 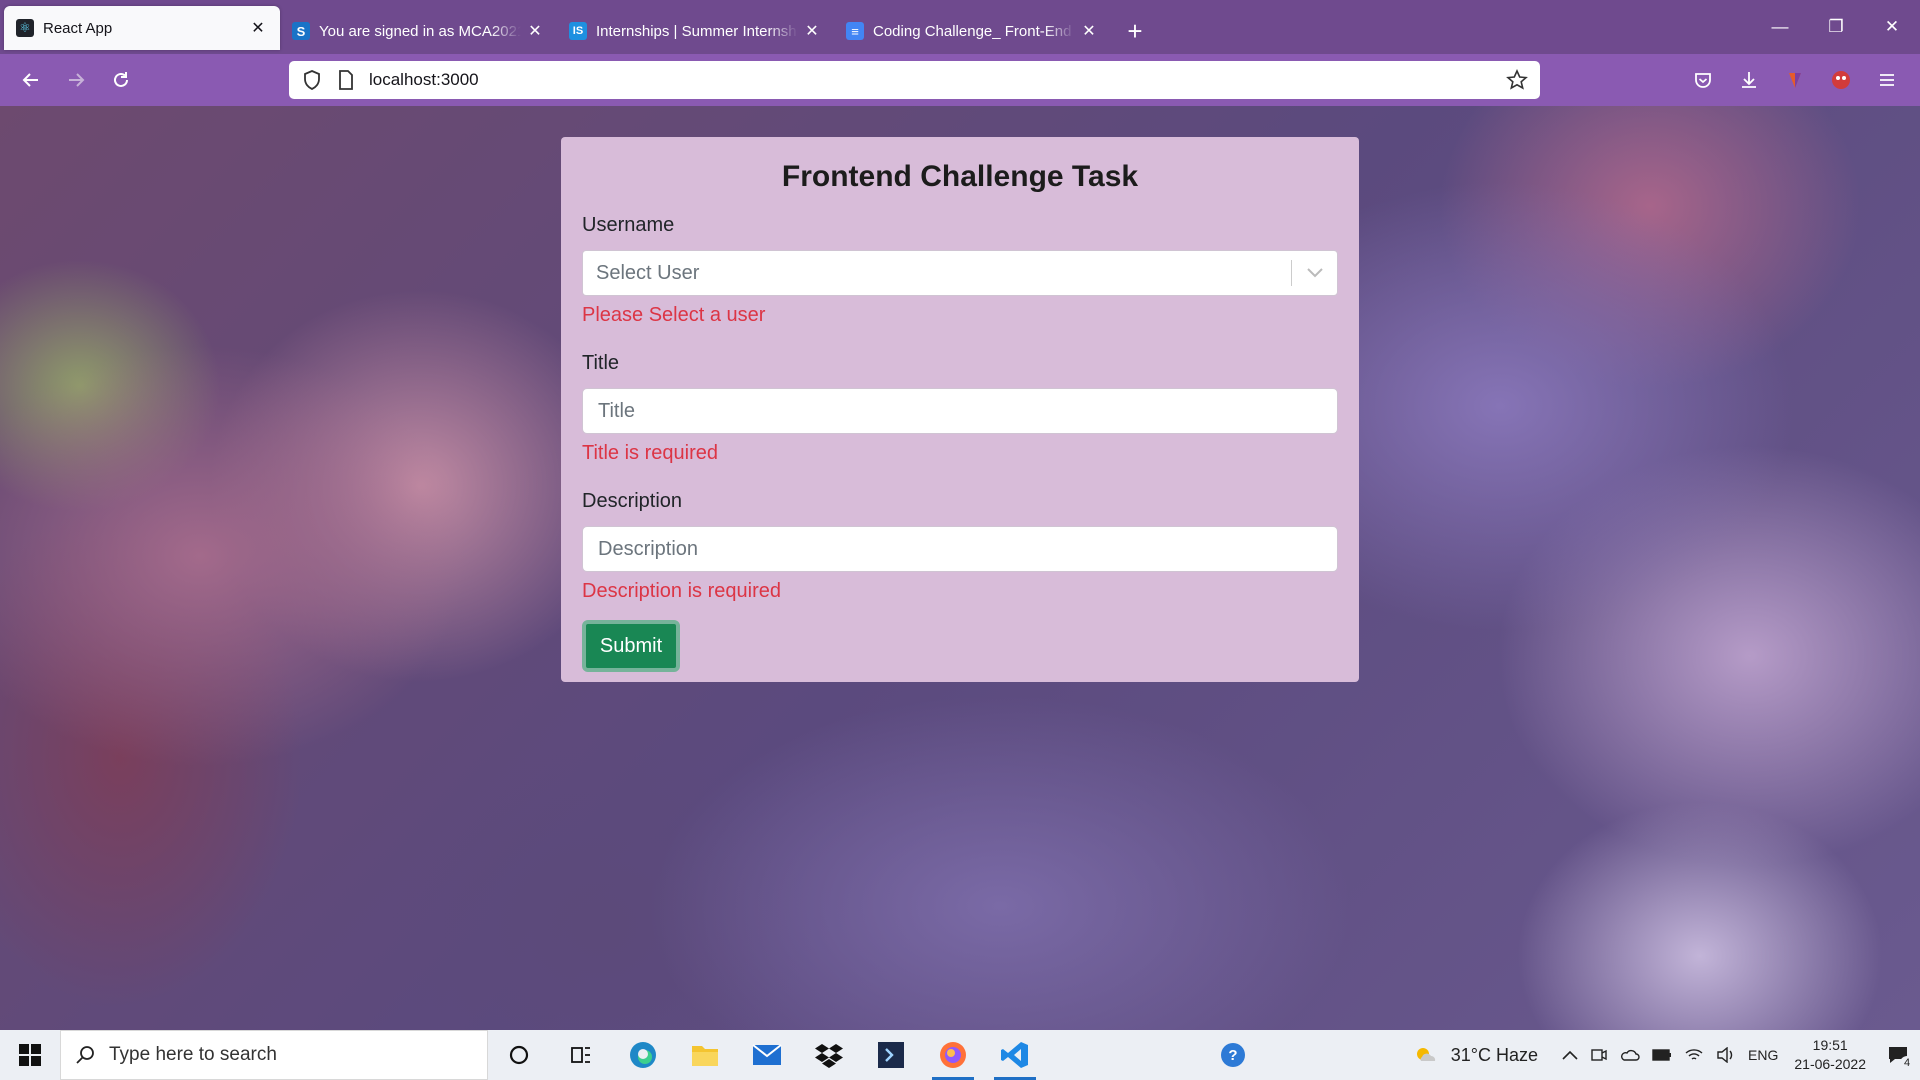 I want to click on onedrive-icon, so click(x=1630, y=1055).